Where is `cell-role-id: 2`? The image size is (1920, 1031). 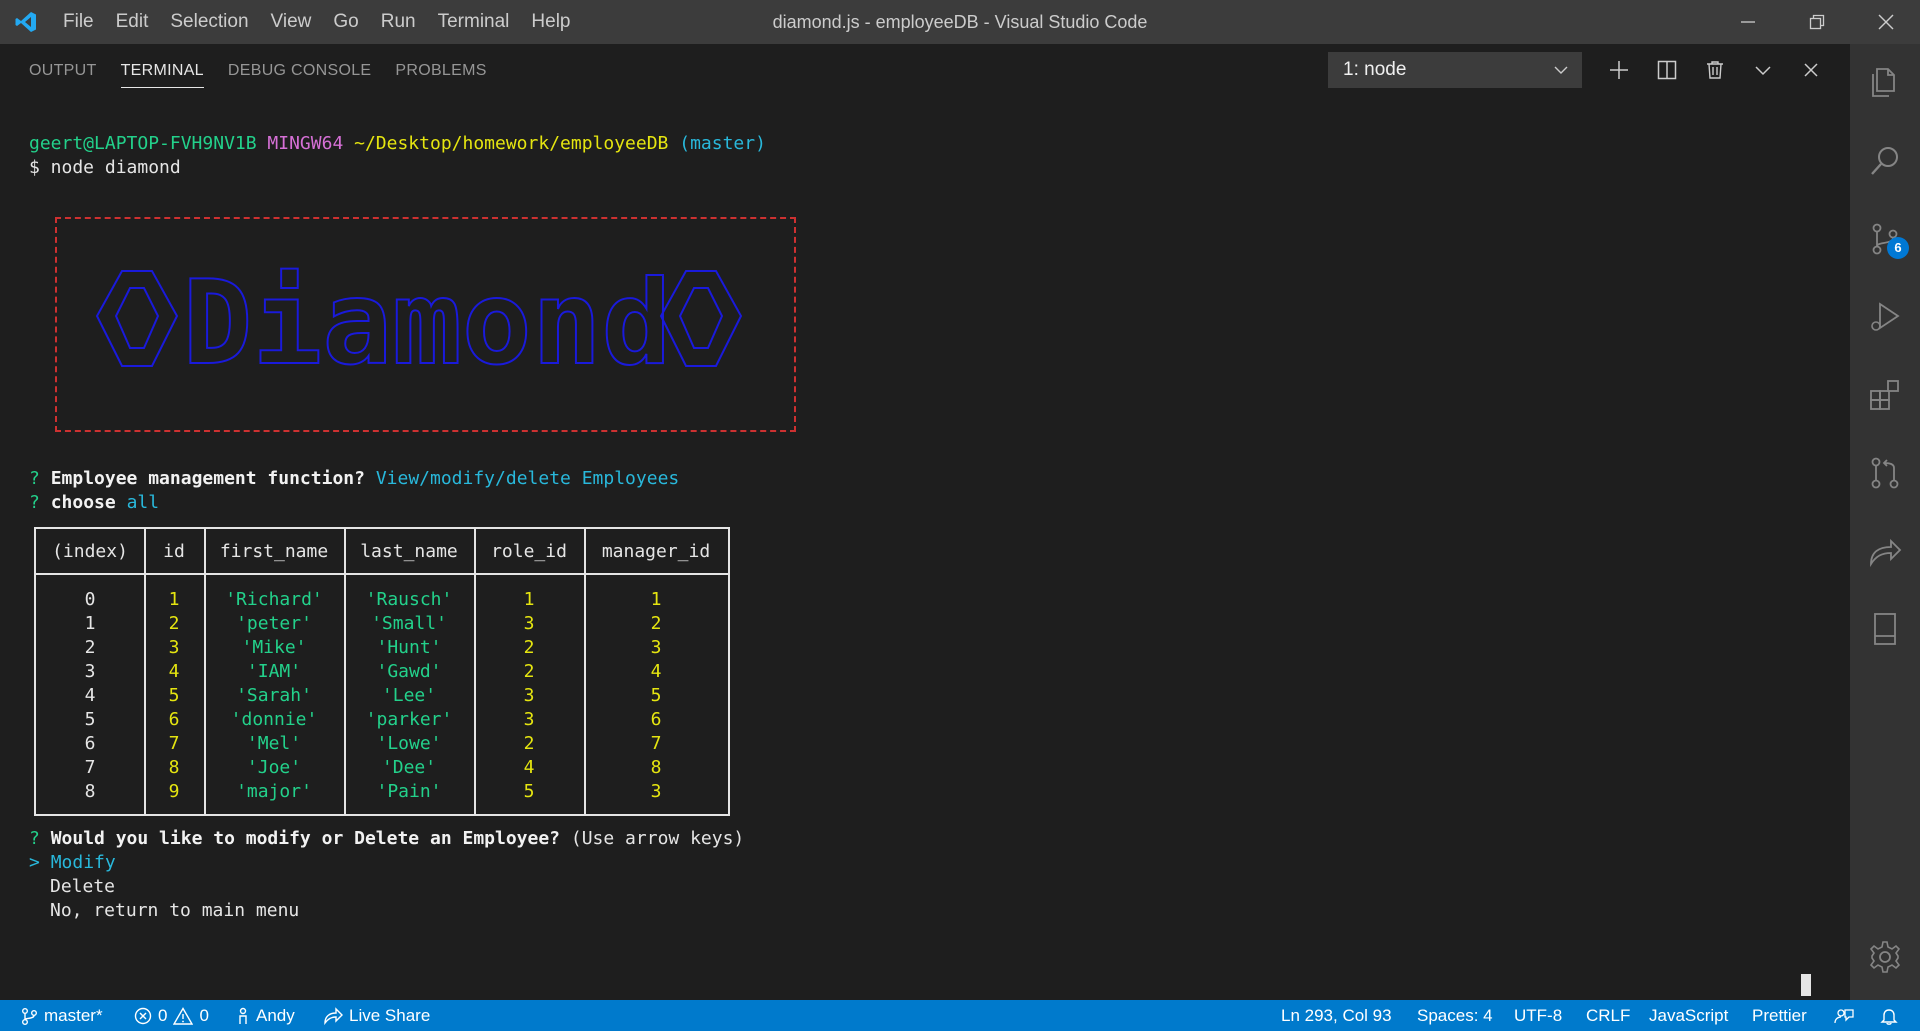 cell-role-id: 2 is located at coordinates (529, 671).